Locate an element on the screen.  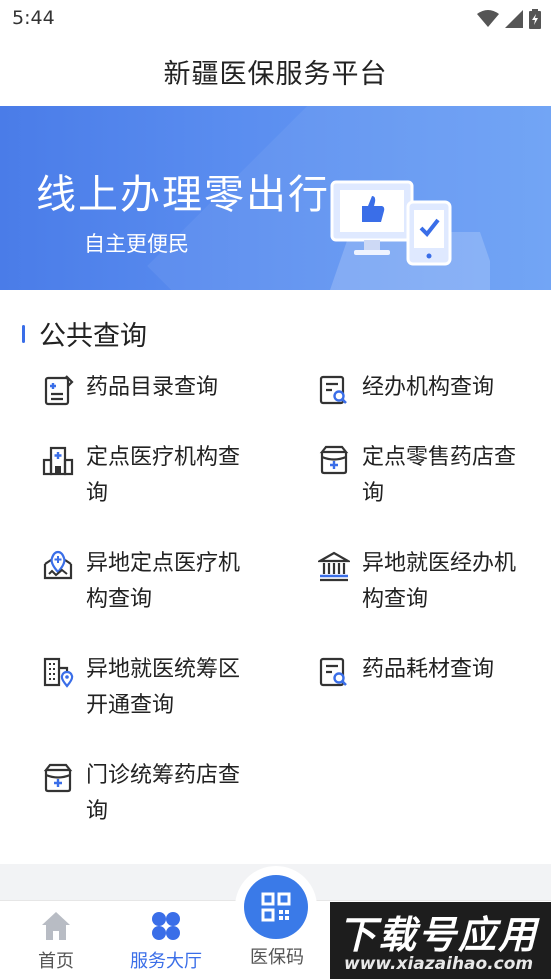
insurance-code-circle is located at coordinates (276, 907).